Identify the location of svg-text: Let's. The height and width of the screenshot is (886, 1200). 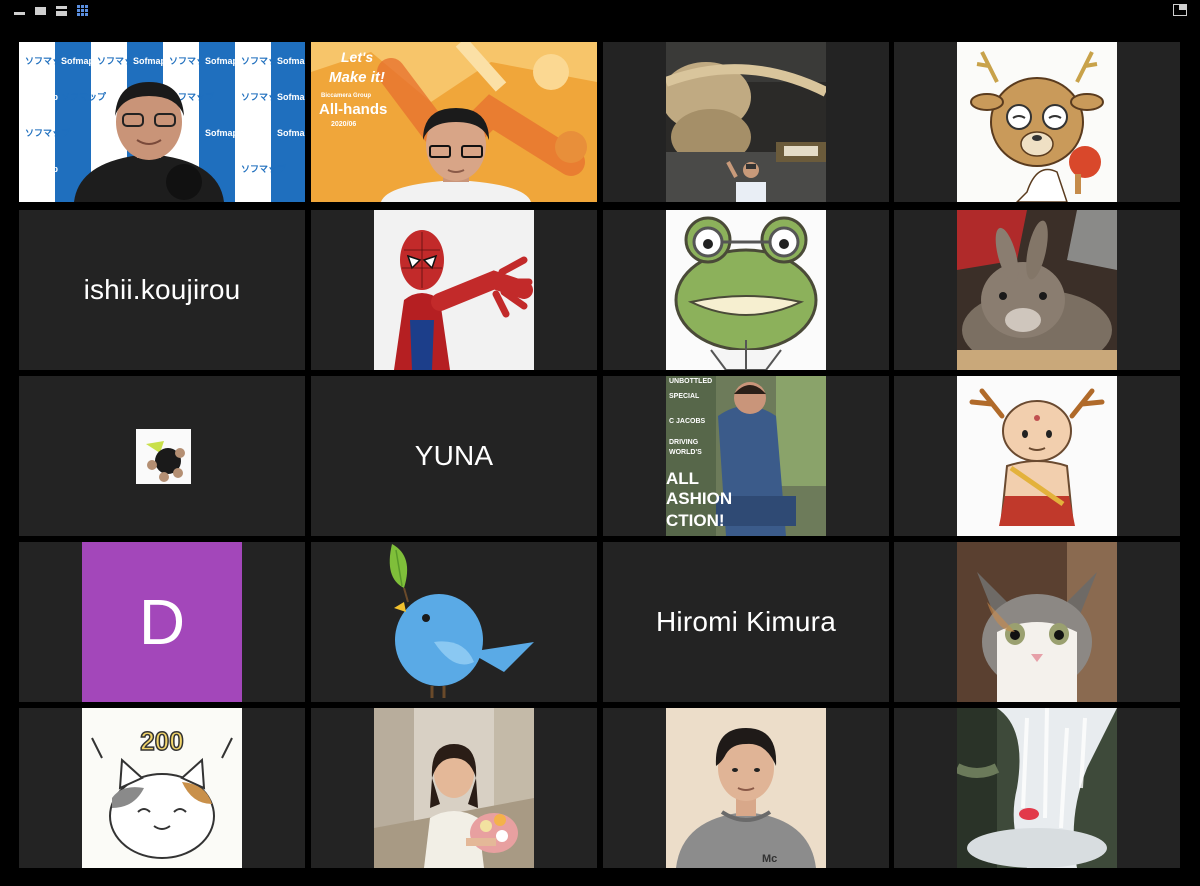
(357, 57).